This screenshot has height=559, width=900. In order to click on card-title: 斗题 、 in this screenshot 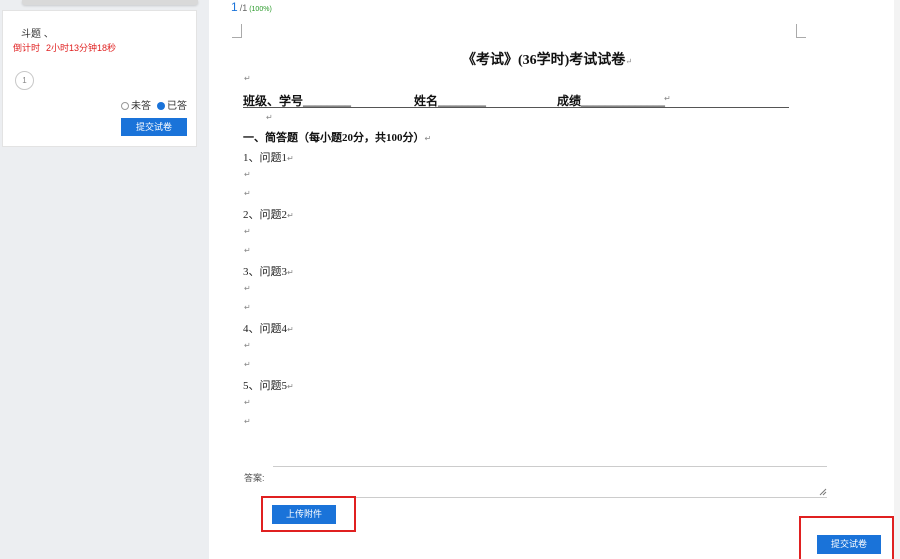, I will do `click(37, 34)`.